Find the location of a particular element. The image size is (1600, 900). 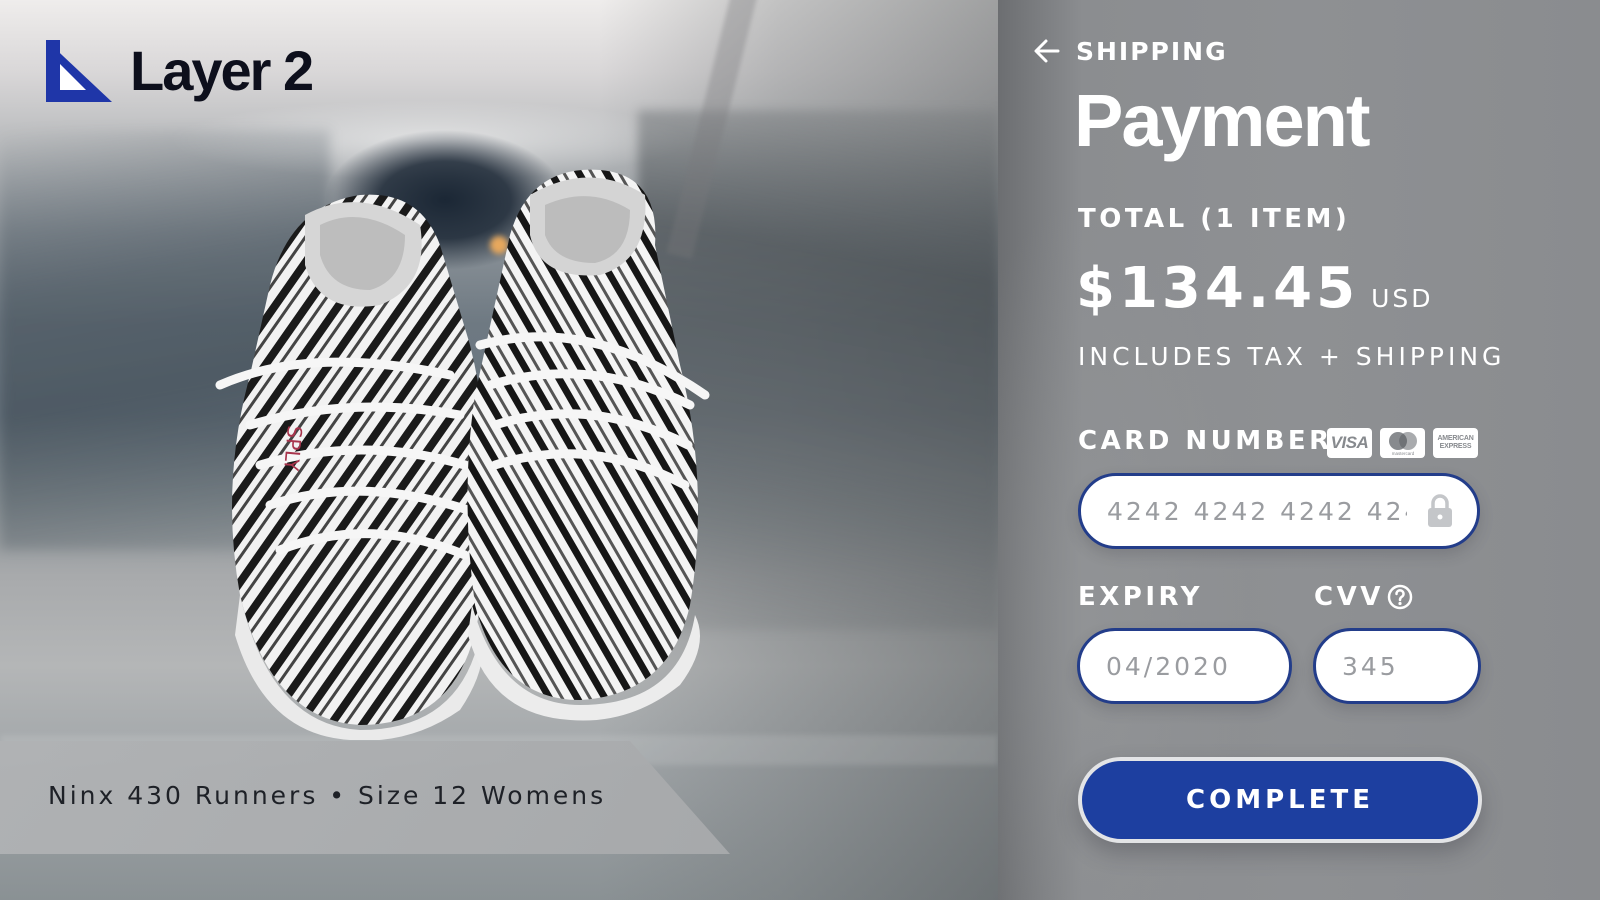

left-shoe: SPLY is located at coordinates (351, 467).